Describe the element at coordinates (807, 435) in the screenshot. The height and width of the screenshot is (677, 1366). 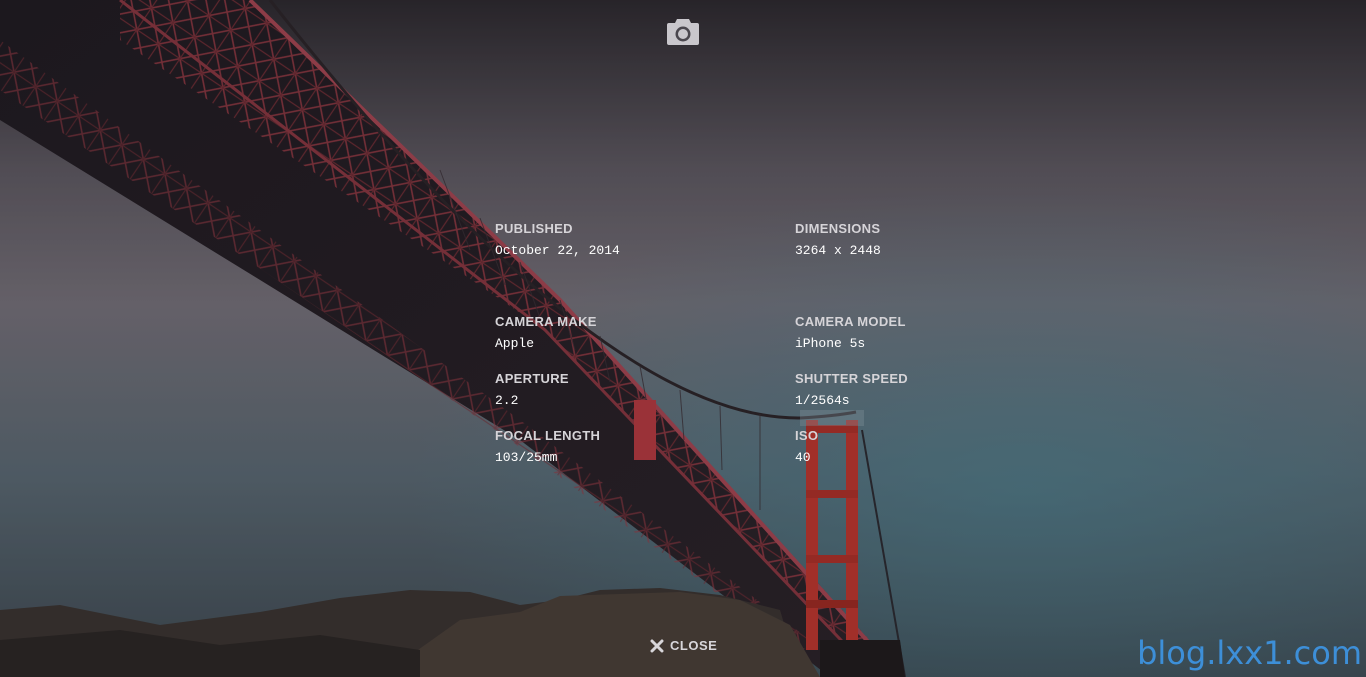
I see `meta-label: ISO` at that location.